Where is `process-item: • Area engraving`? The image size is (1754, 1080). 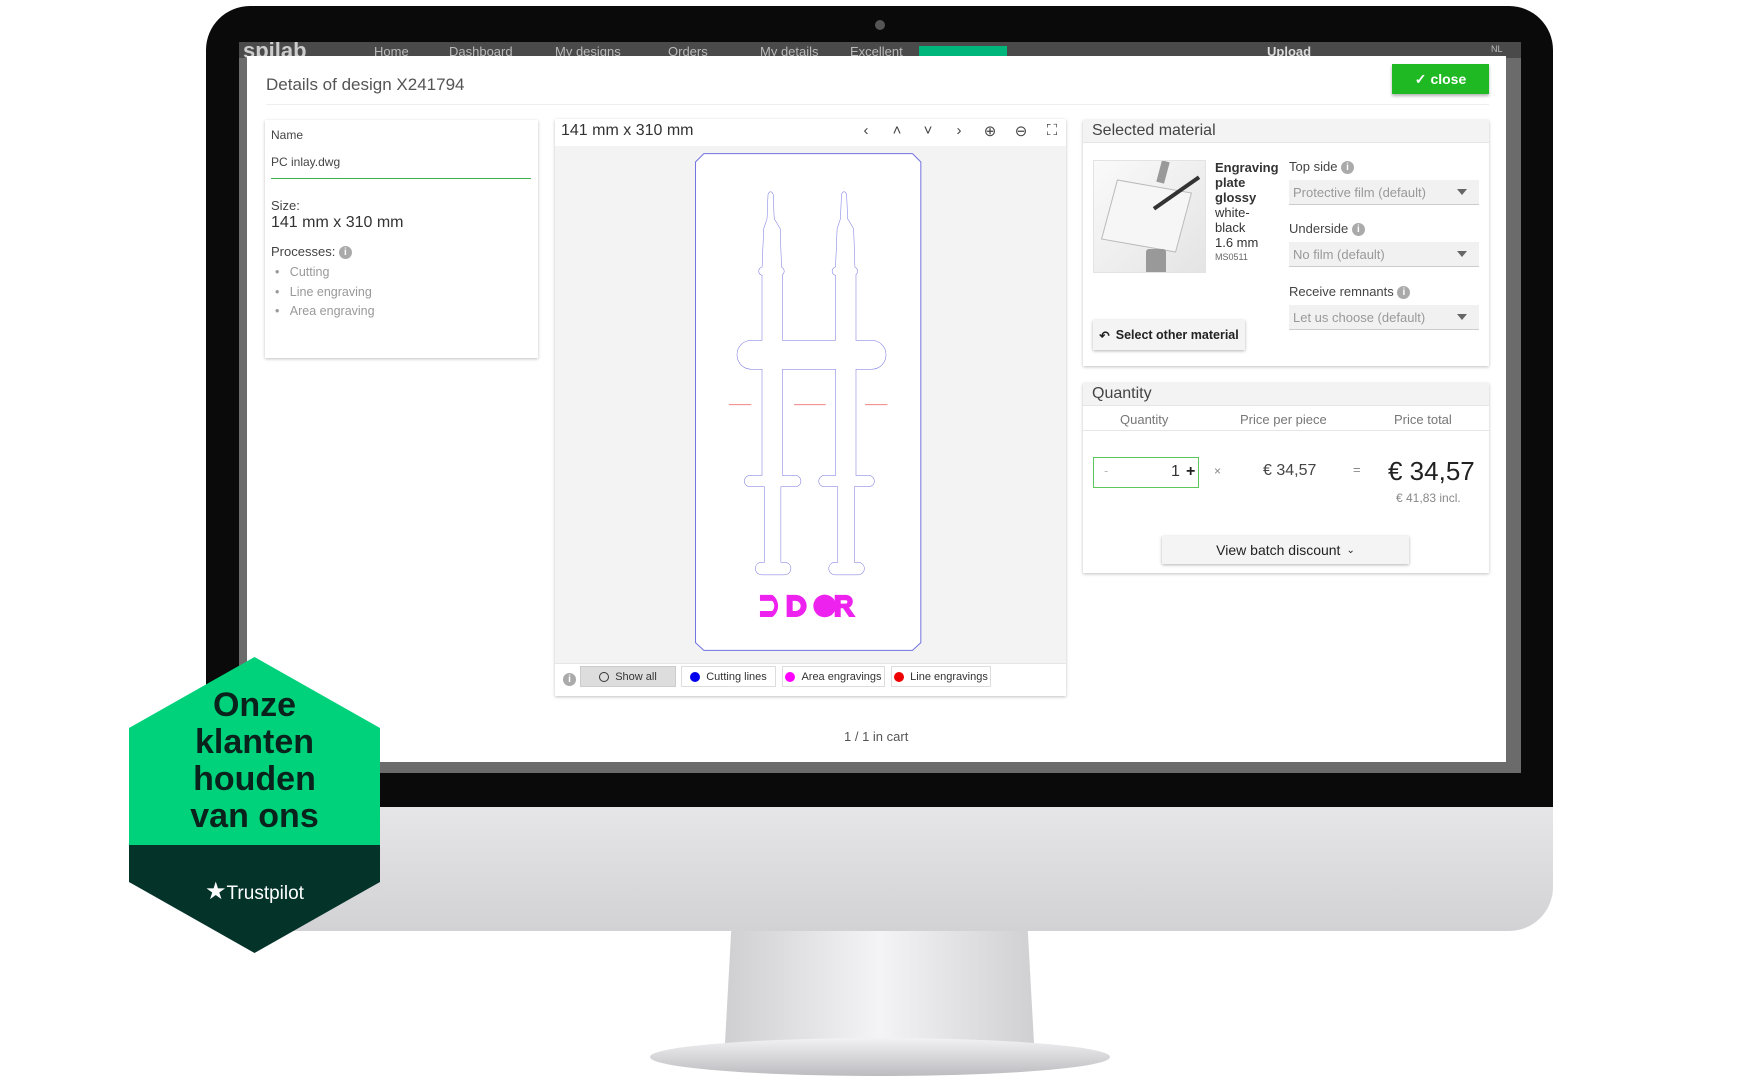 process-item: • Area engraving is located at coordinates (325, 311).